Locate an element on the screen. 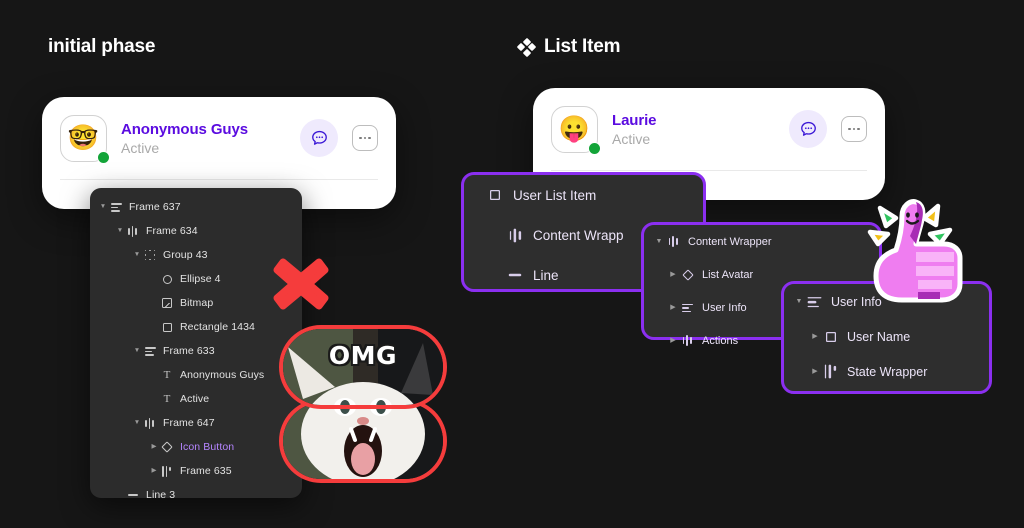 This screenshot has height=528, width=1024. layer-label: Active is located at coordinates (195, 399).